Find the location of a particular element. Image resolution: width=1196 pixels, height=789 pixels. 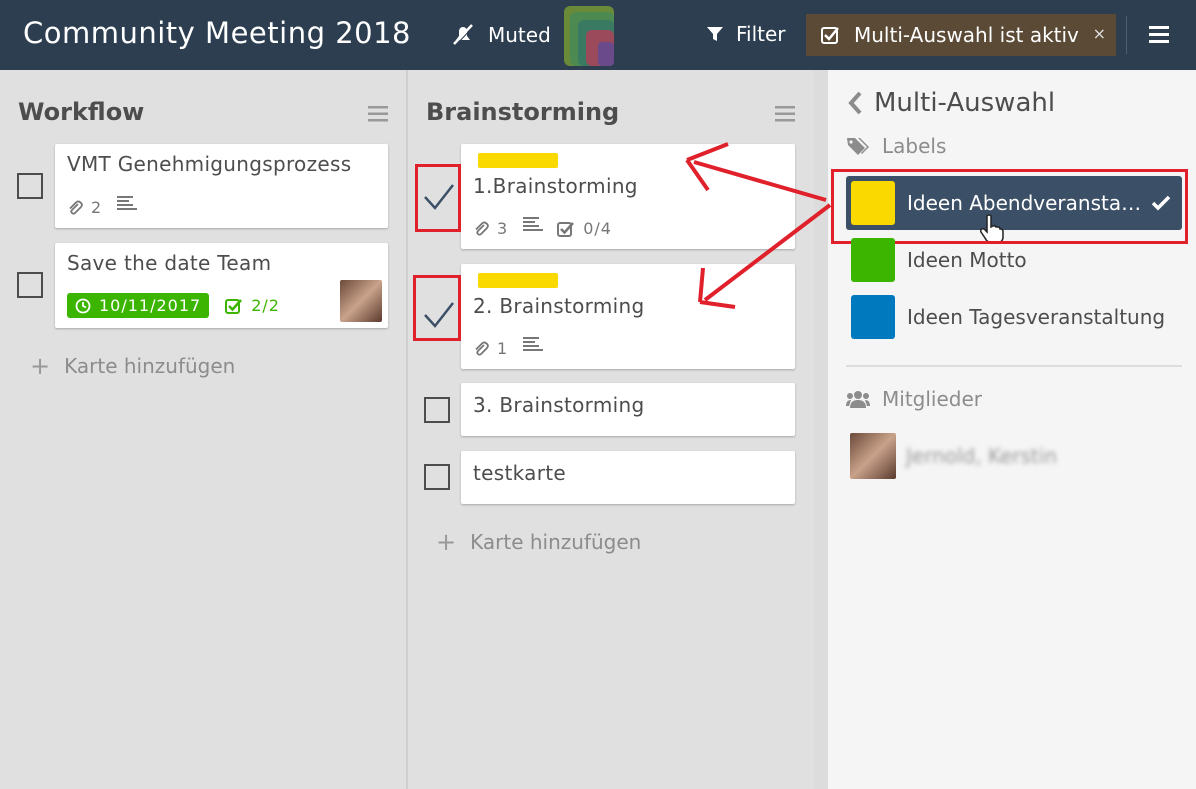

filter-icon is located at coordinates (715, 34).